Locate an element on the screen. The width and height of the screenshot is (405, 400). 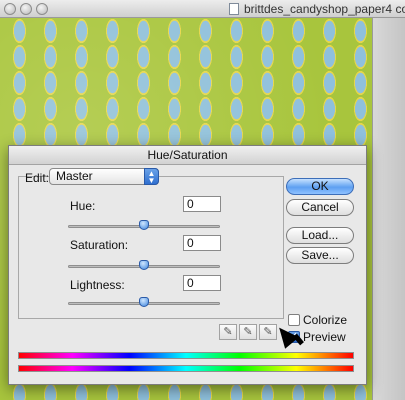
ok-button: OK is located at coordinates (320, 186).